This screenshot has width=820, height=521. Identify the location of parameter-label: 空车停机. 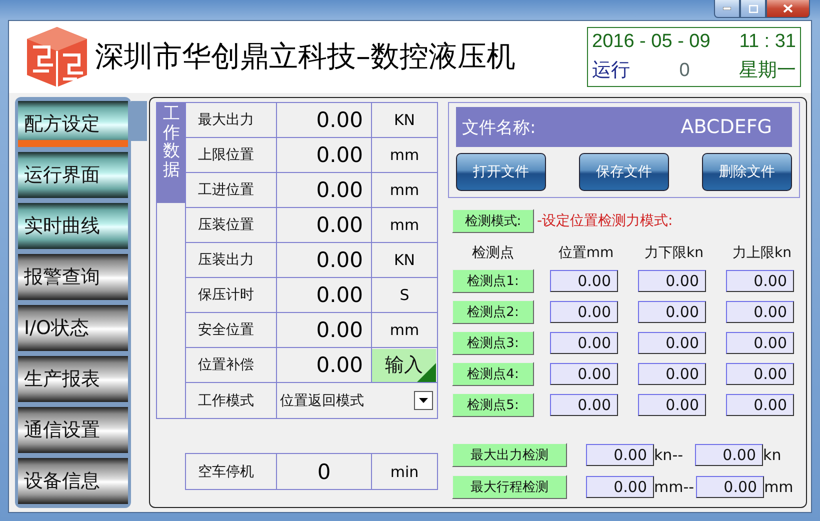
(225, 471).